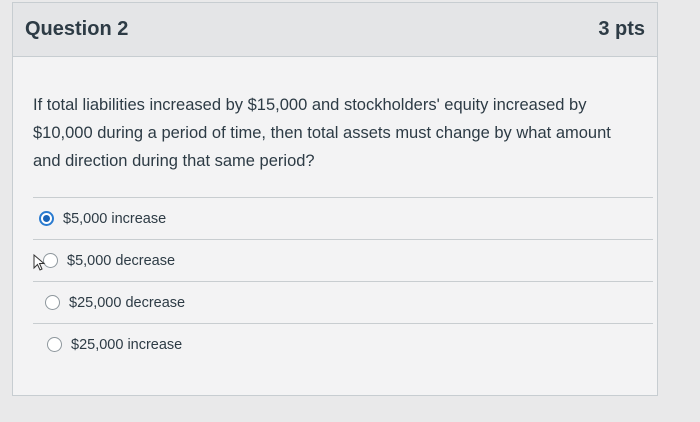 The height and width of the screenshot is (422, 700). Describe the element at coordinates (621, 29) in the screenshot. I see `question-points: 3 pts` at that location.